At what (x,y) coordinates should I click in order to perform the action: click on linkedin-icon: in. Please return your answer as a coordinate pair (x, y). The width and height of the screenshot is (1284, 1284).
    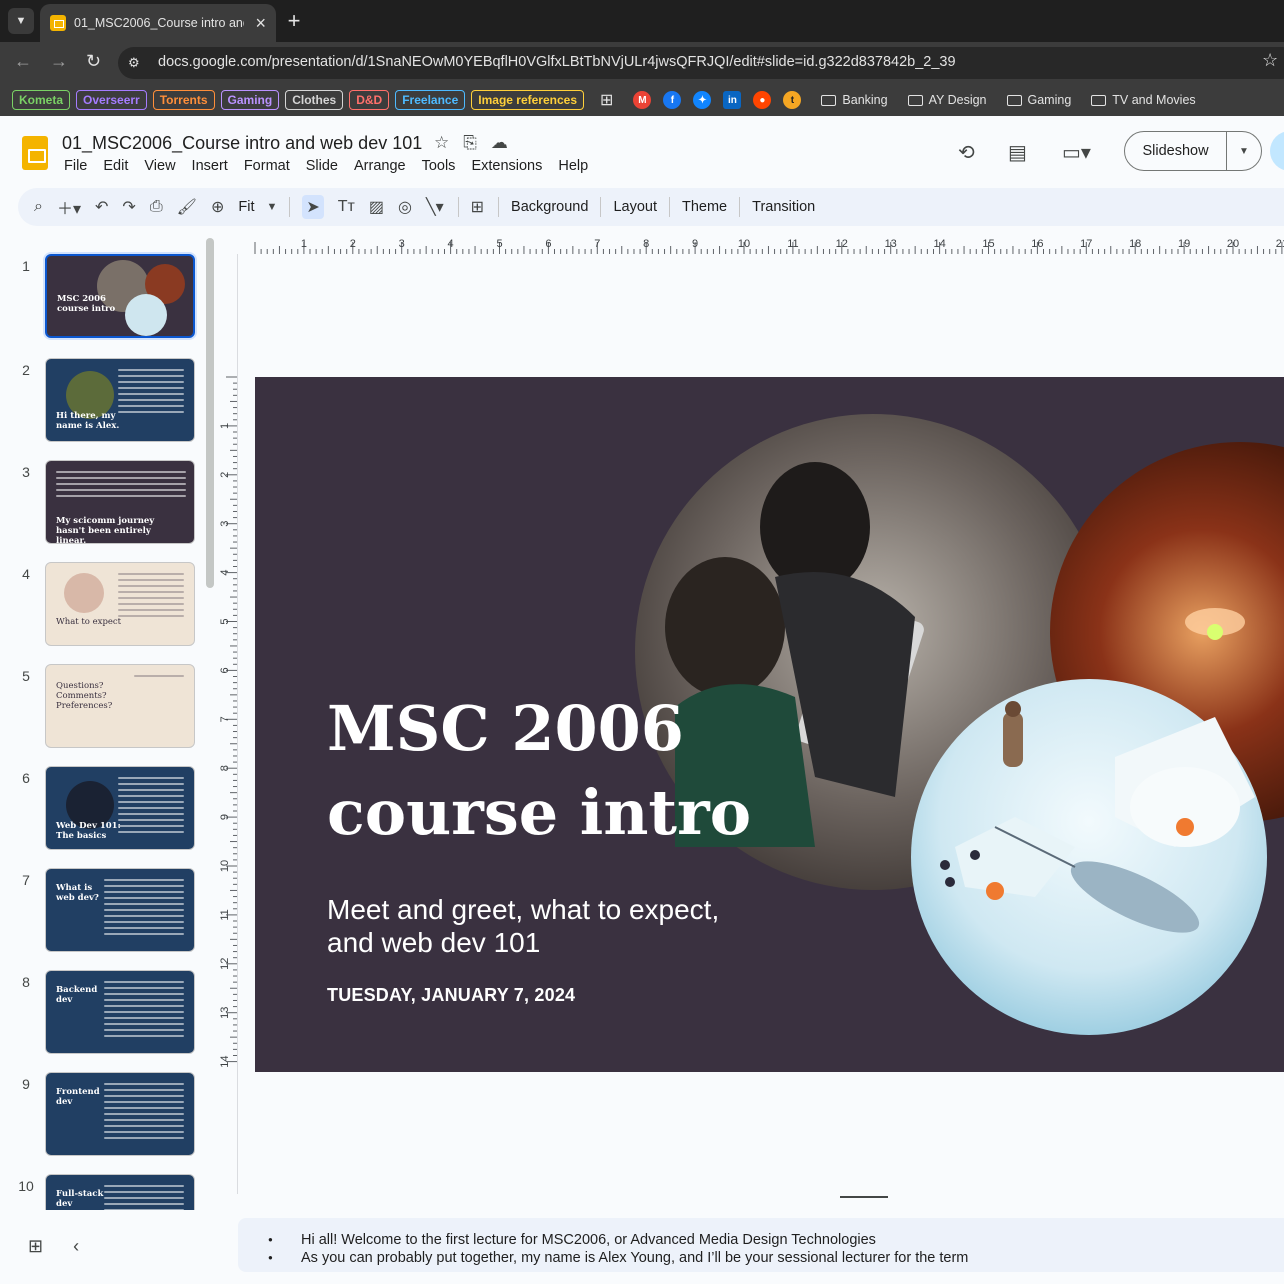
    Looking at the image, I should click on (732, 100).